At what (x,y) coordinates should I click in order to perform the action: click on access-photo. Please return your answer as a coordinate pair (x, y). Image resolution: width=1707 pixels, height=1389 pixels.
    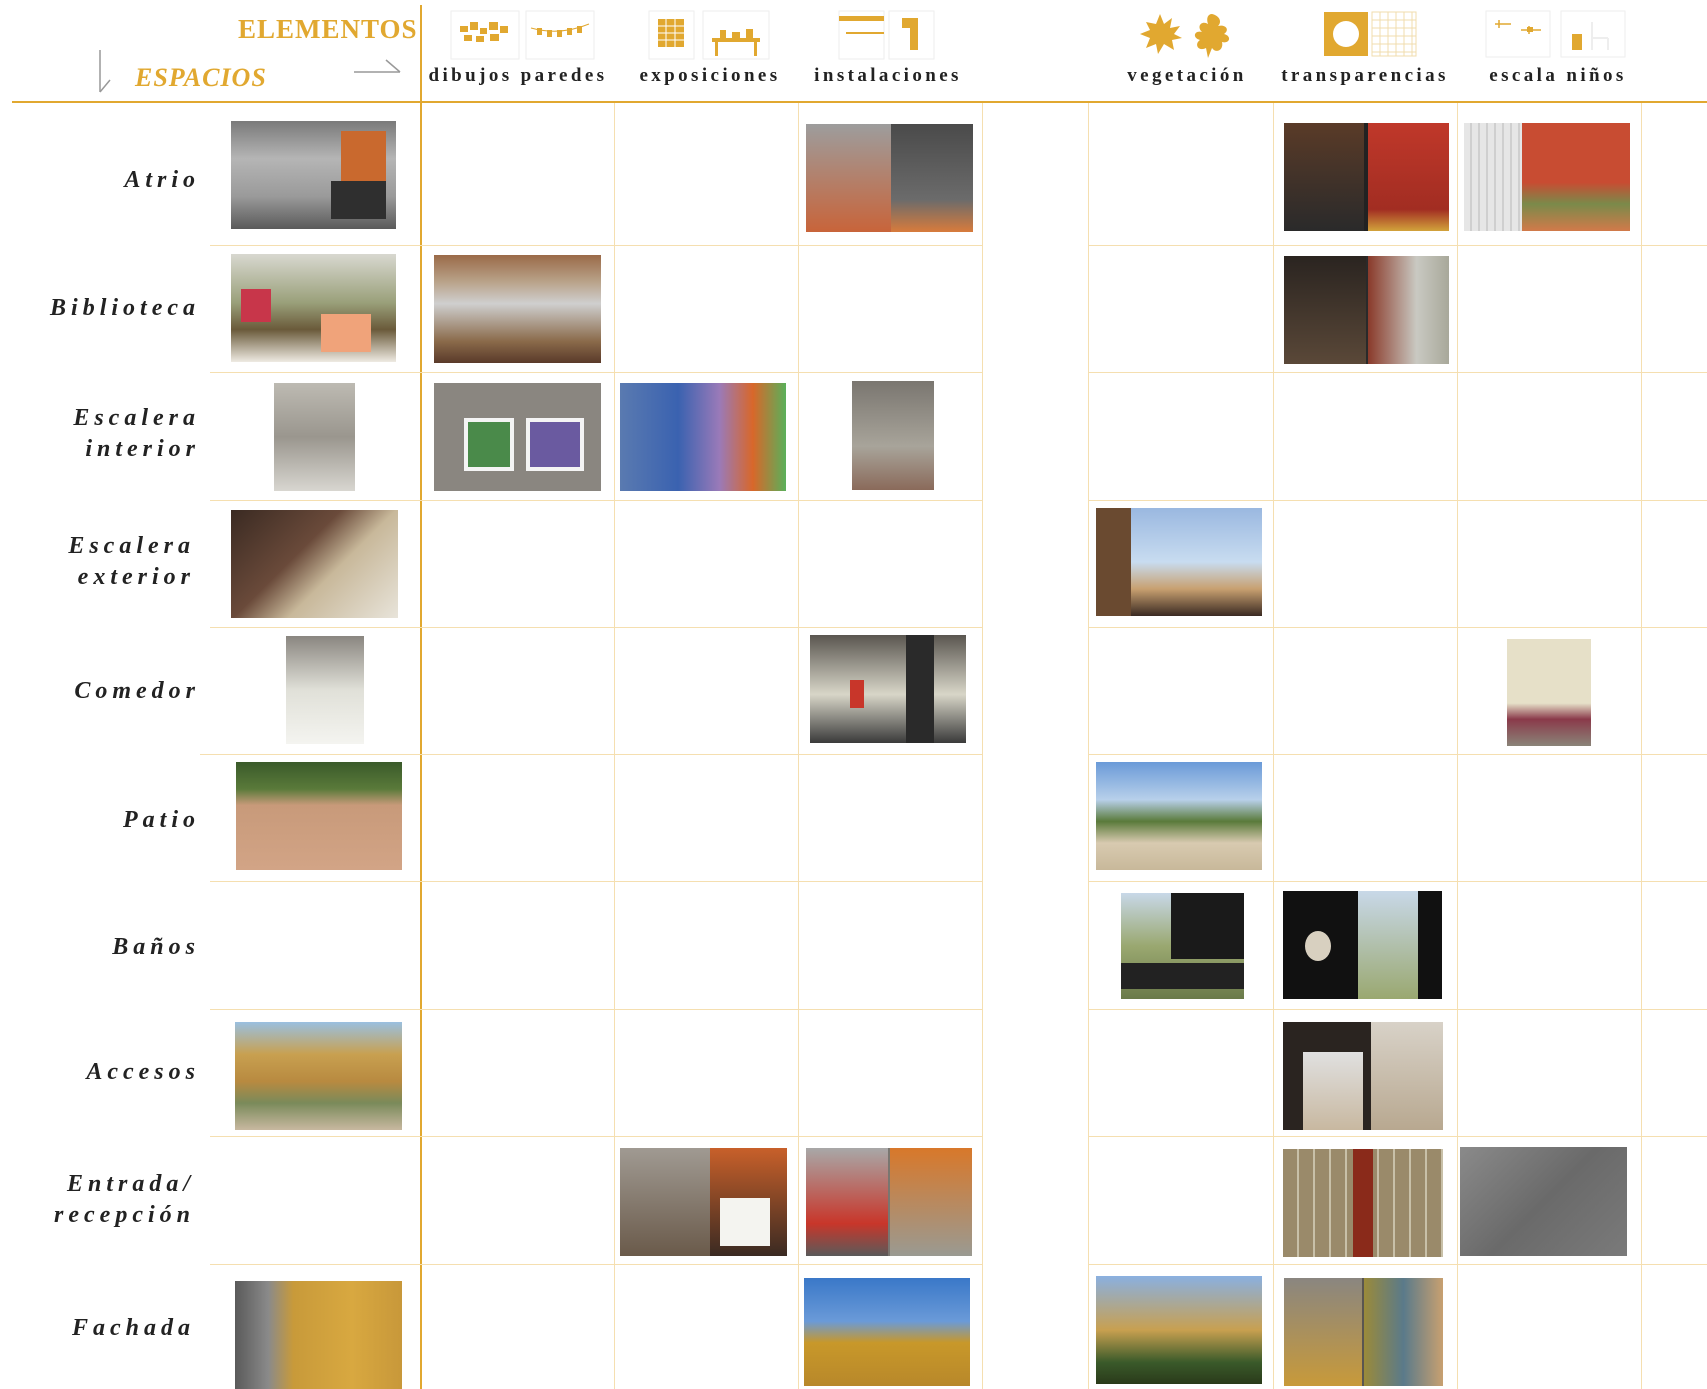
    Looking at the image, I should click on (318, 1076).